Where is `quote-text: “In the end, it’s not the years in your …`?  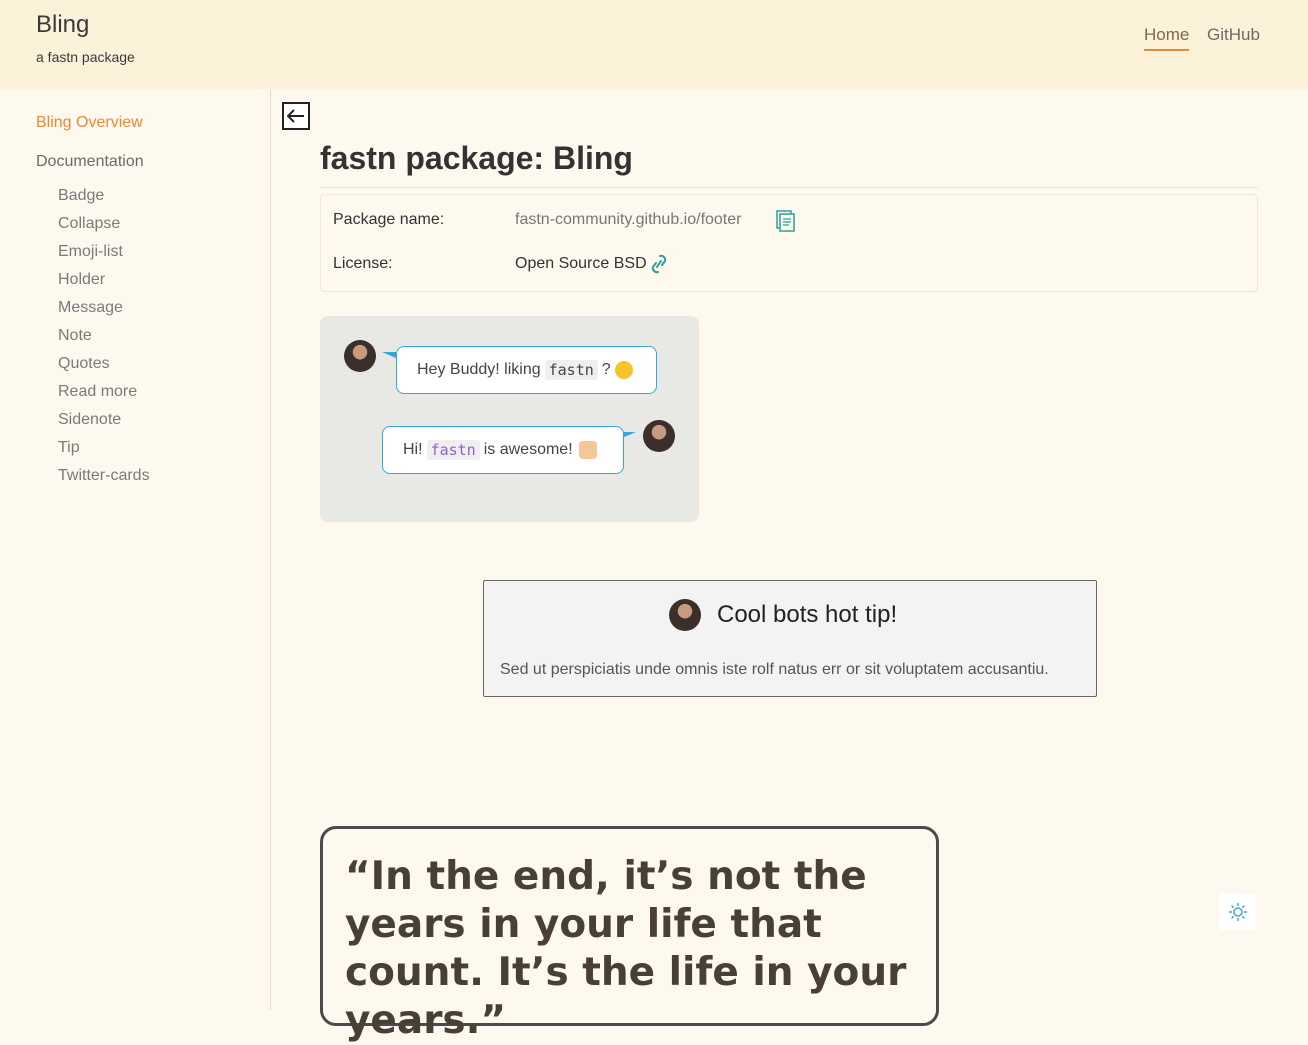 quote-text: “In the end, it’s not the years in your … is located at coordinates (626, 948).